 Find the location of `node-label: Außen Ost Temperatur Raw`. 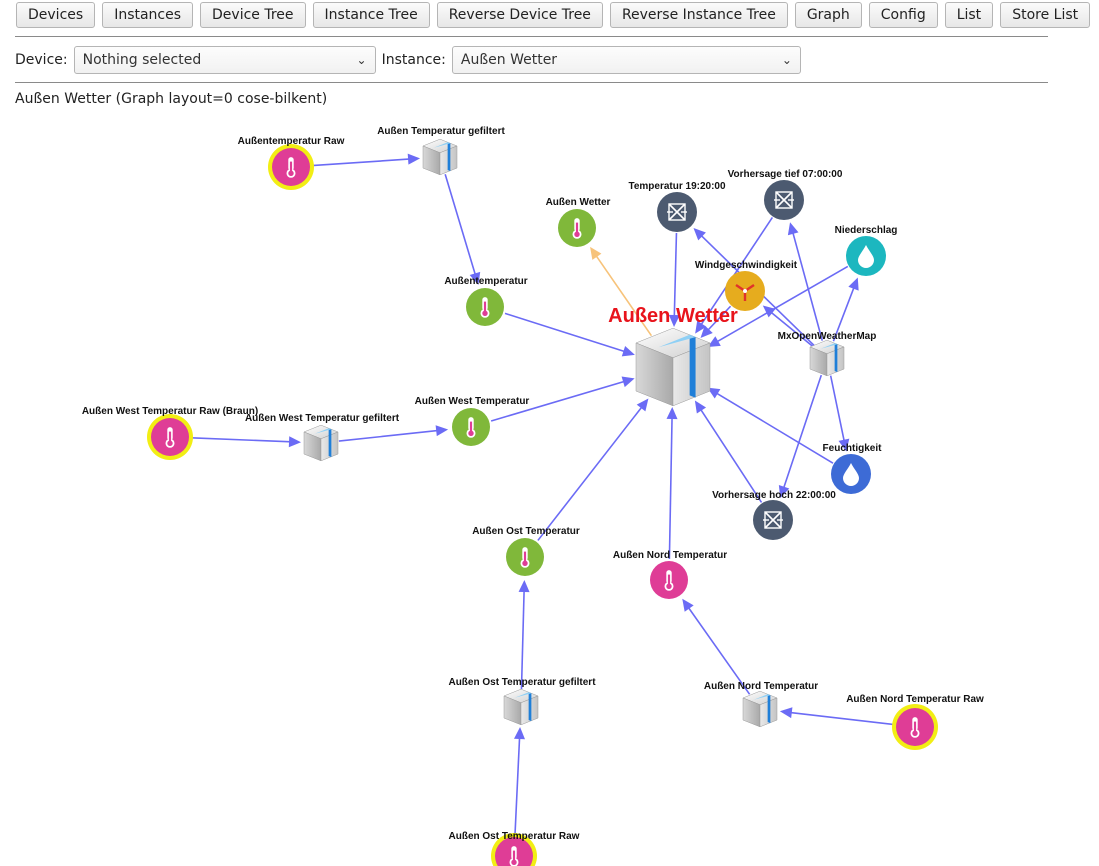

node-label: Außen Ost Temperatur Raw is located at coordinates (514, 836).